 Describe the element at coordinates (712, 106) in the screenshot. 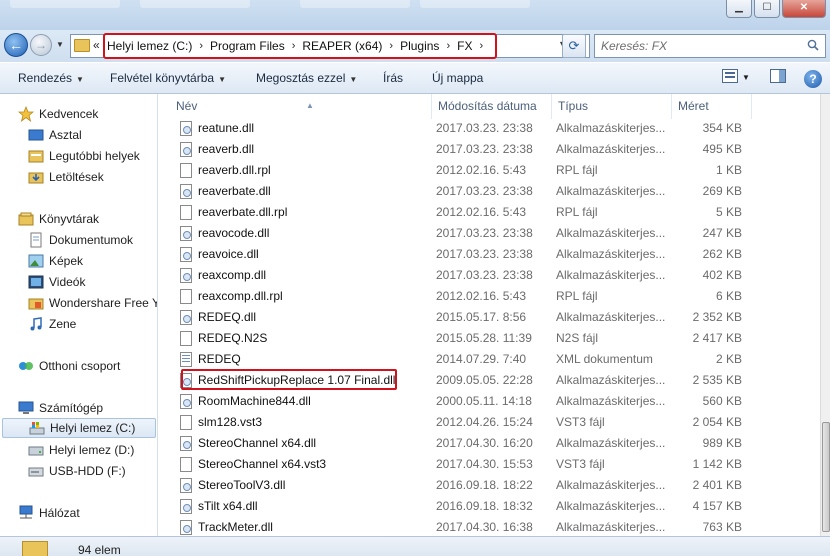

I see `column-header-size: Méret` at that location.